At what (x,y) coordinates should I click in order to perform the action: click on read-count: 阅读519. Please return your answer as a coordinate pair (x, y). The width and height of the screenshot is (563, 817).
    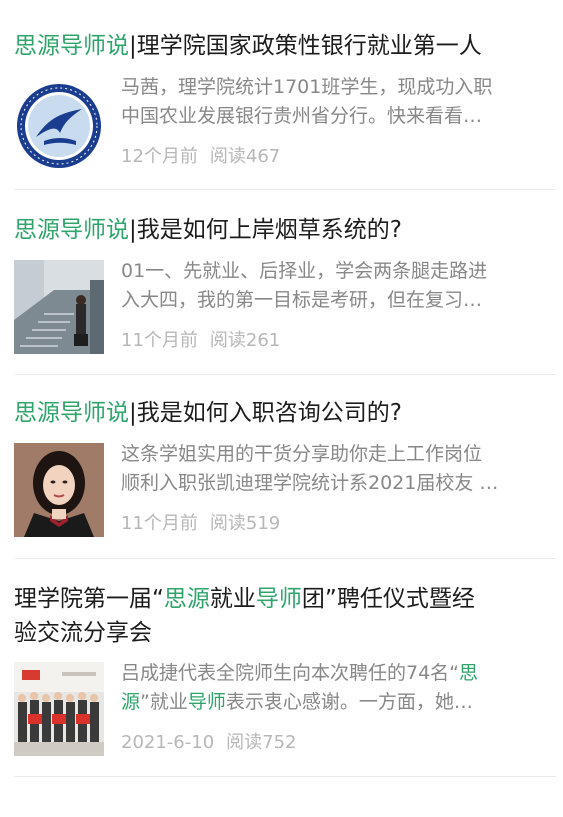
    Looking at the image, I should click on (245, 523).